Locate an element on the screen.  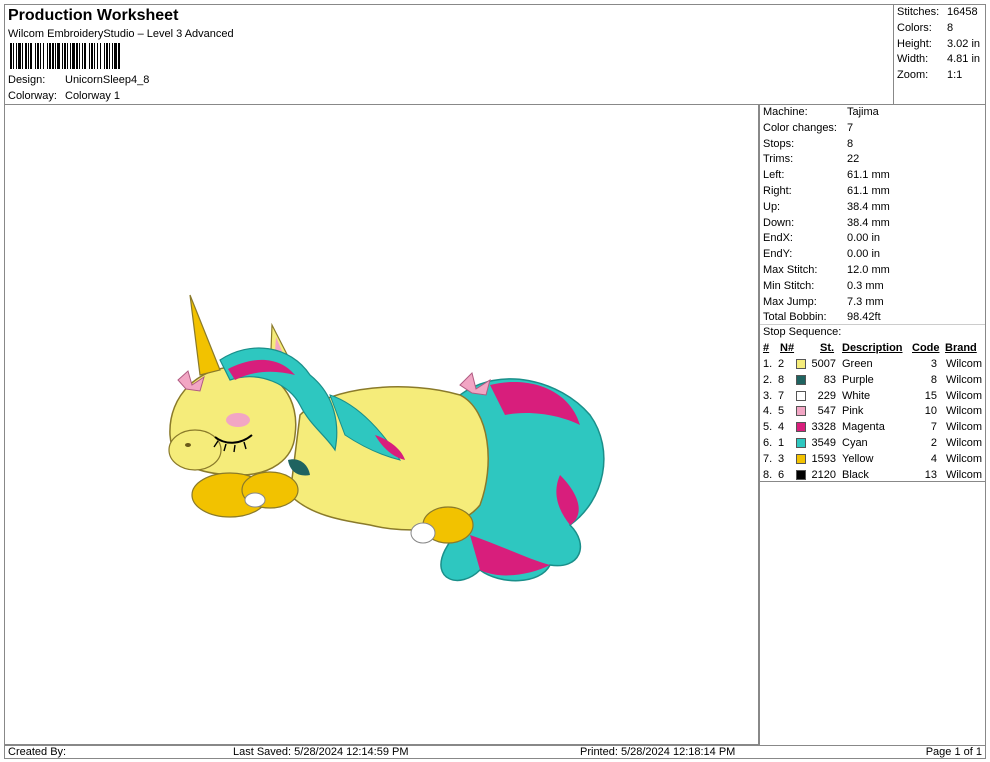
spec-value: 0.3 mm is located at coordinates (865, 285).